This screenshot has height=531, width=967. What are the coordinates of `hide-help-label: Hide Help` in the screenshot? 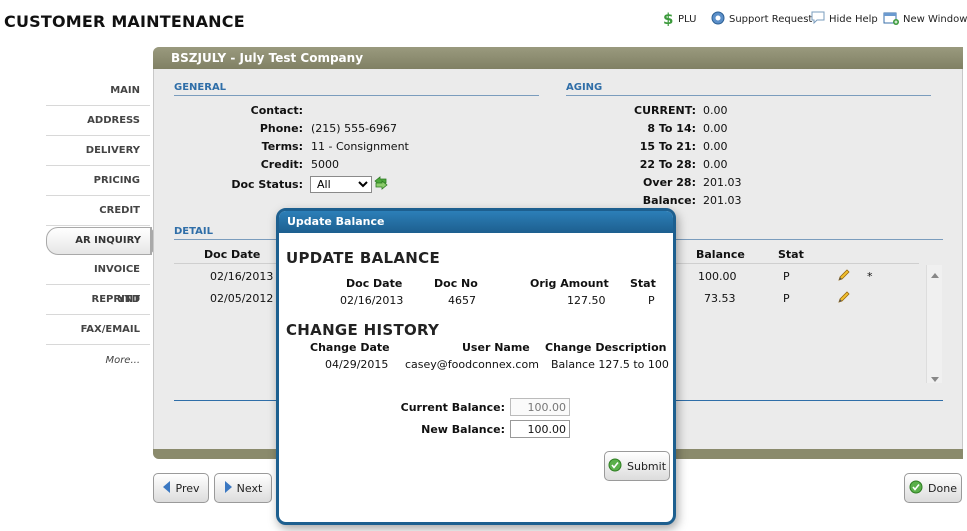 It's located at (853, 19).